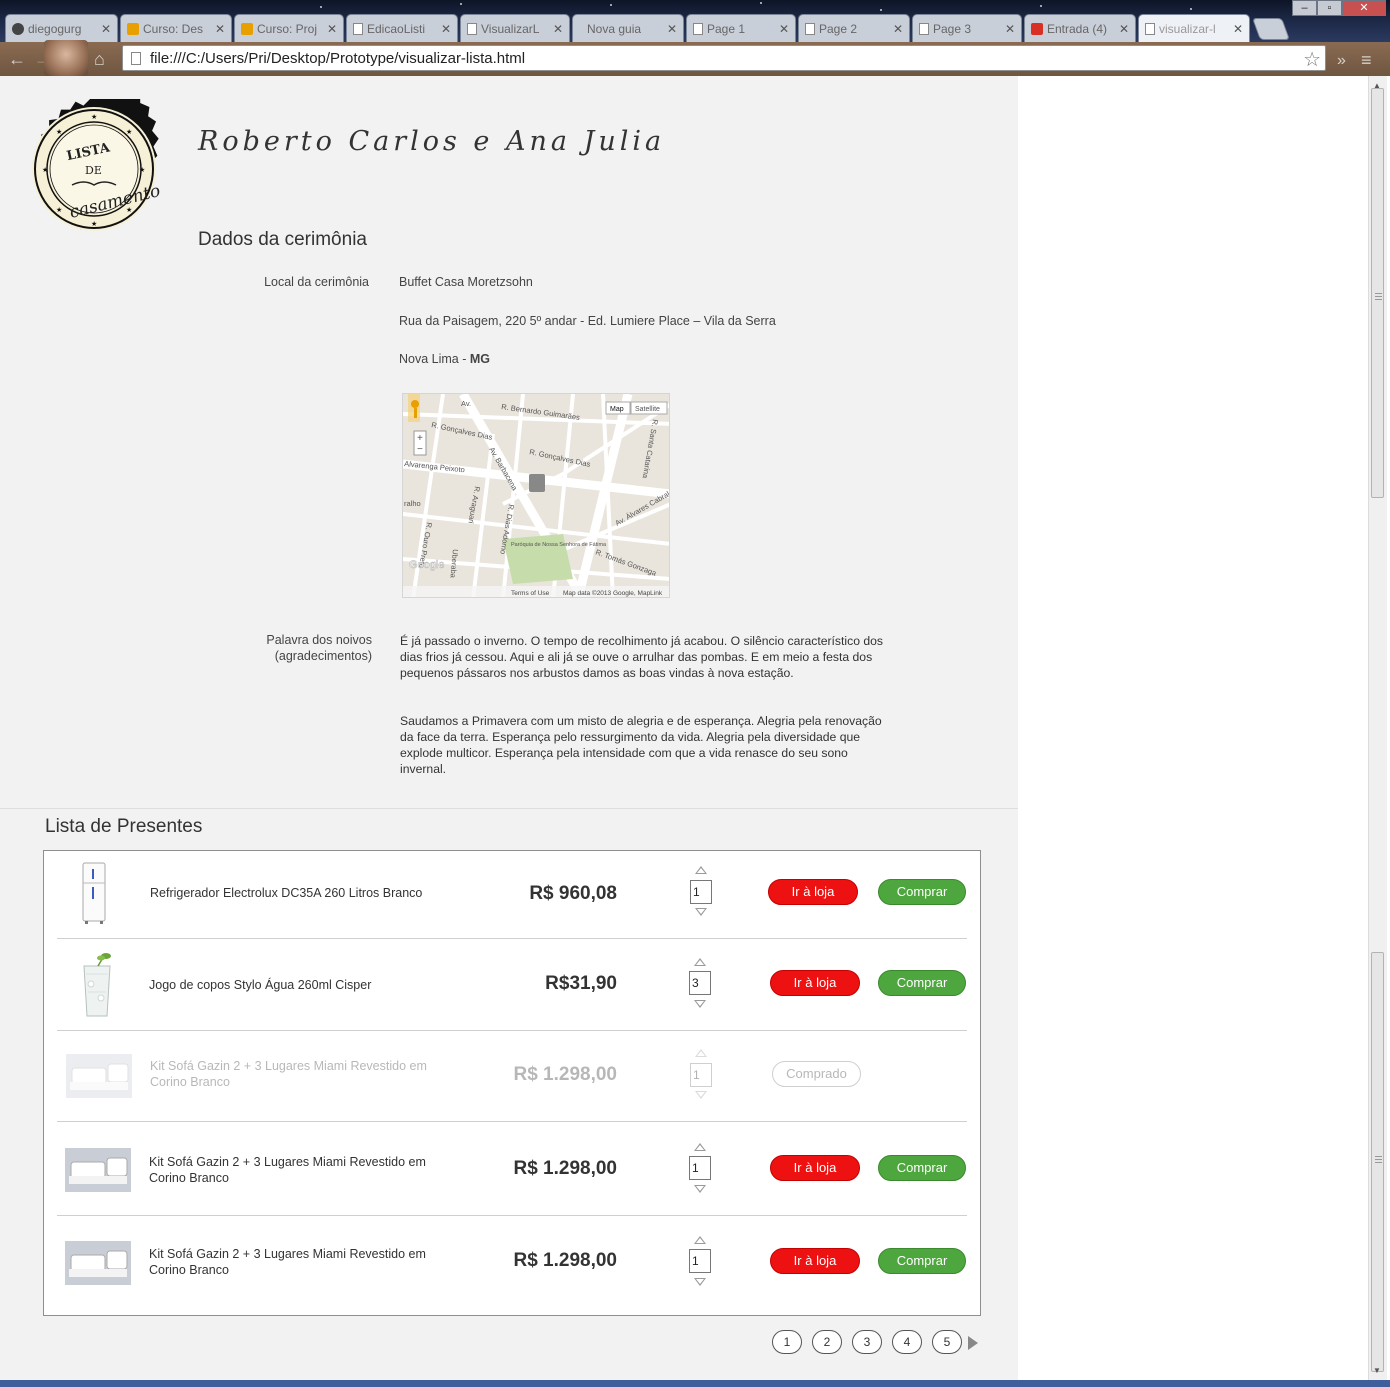 The image size is (1390, 1387). Describe the element at coordinates (515, 28) in the screenshot. I see `browser-tab: VisualizarL ✕` at that location.